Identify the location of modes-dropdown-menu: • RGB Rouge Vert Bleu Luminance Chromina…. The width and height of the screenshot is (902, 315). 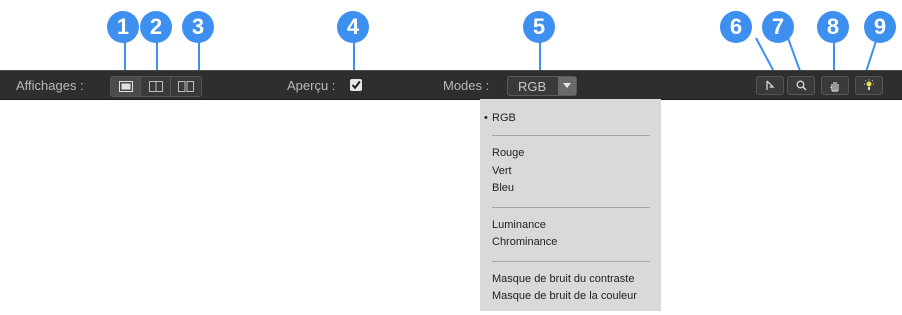
(570, 205).